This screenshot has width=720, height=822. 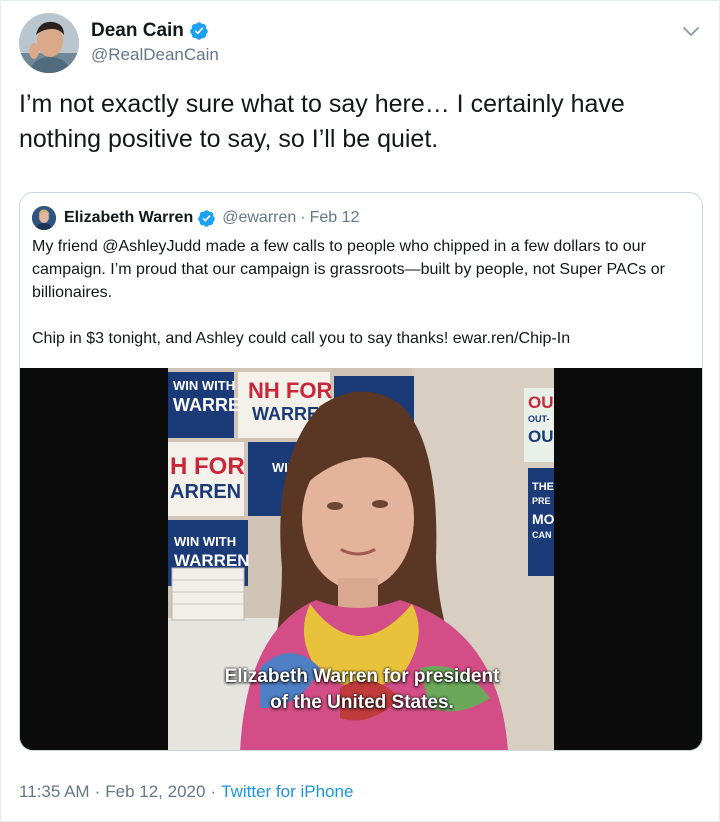 I want to click on verified-badge-icon, so click(x=199, y=31).